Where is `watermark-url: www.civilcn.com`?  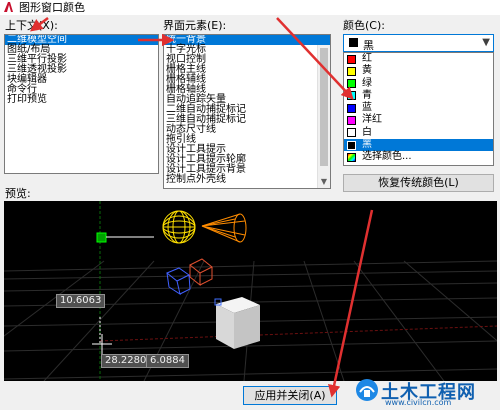 watermark-url: www.civilcn.com is located at coordinates (418, 402).